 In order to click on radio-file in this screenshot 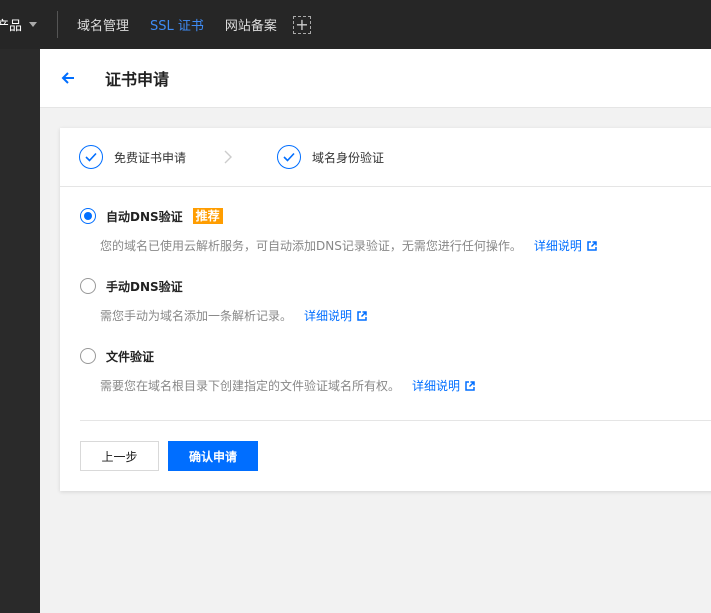, I will do `click(88, 356)`.